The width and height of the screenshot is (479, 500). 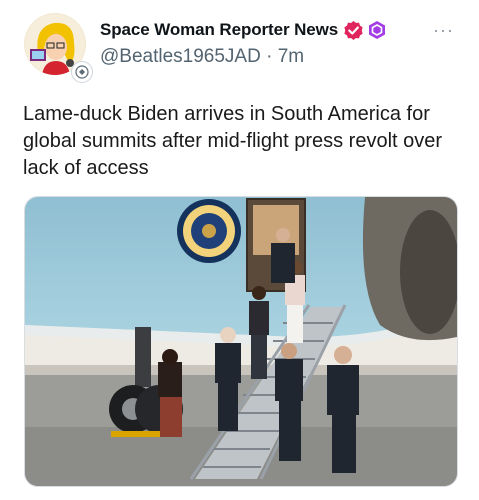 What do you see at coordinates (180, 56) in the screenshot?
I see `handle: @Beatles1965JAD` at bounding box center [180, 56].